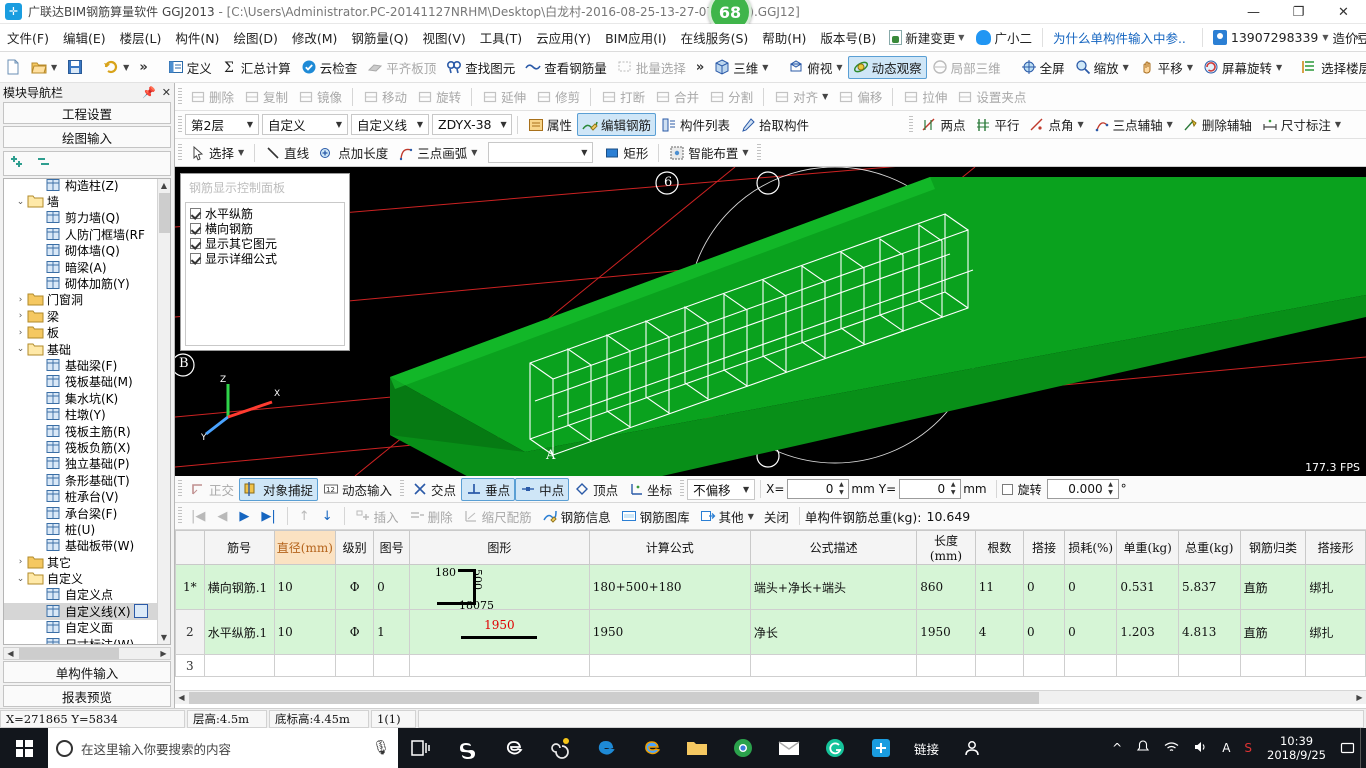  I want to click on remove-item-icon, so click(45, 163).